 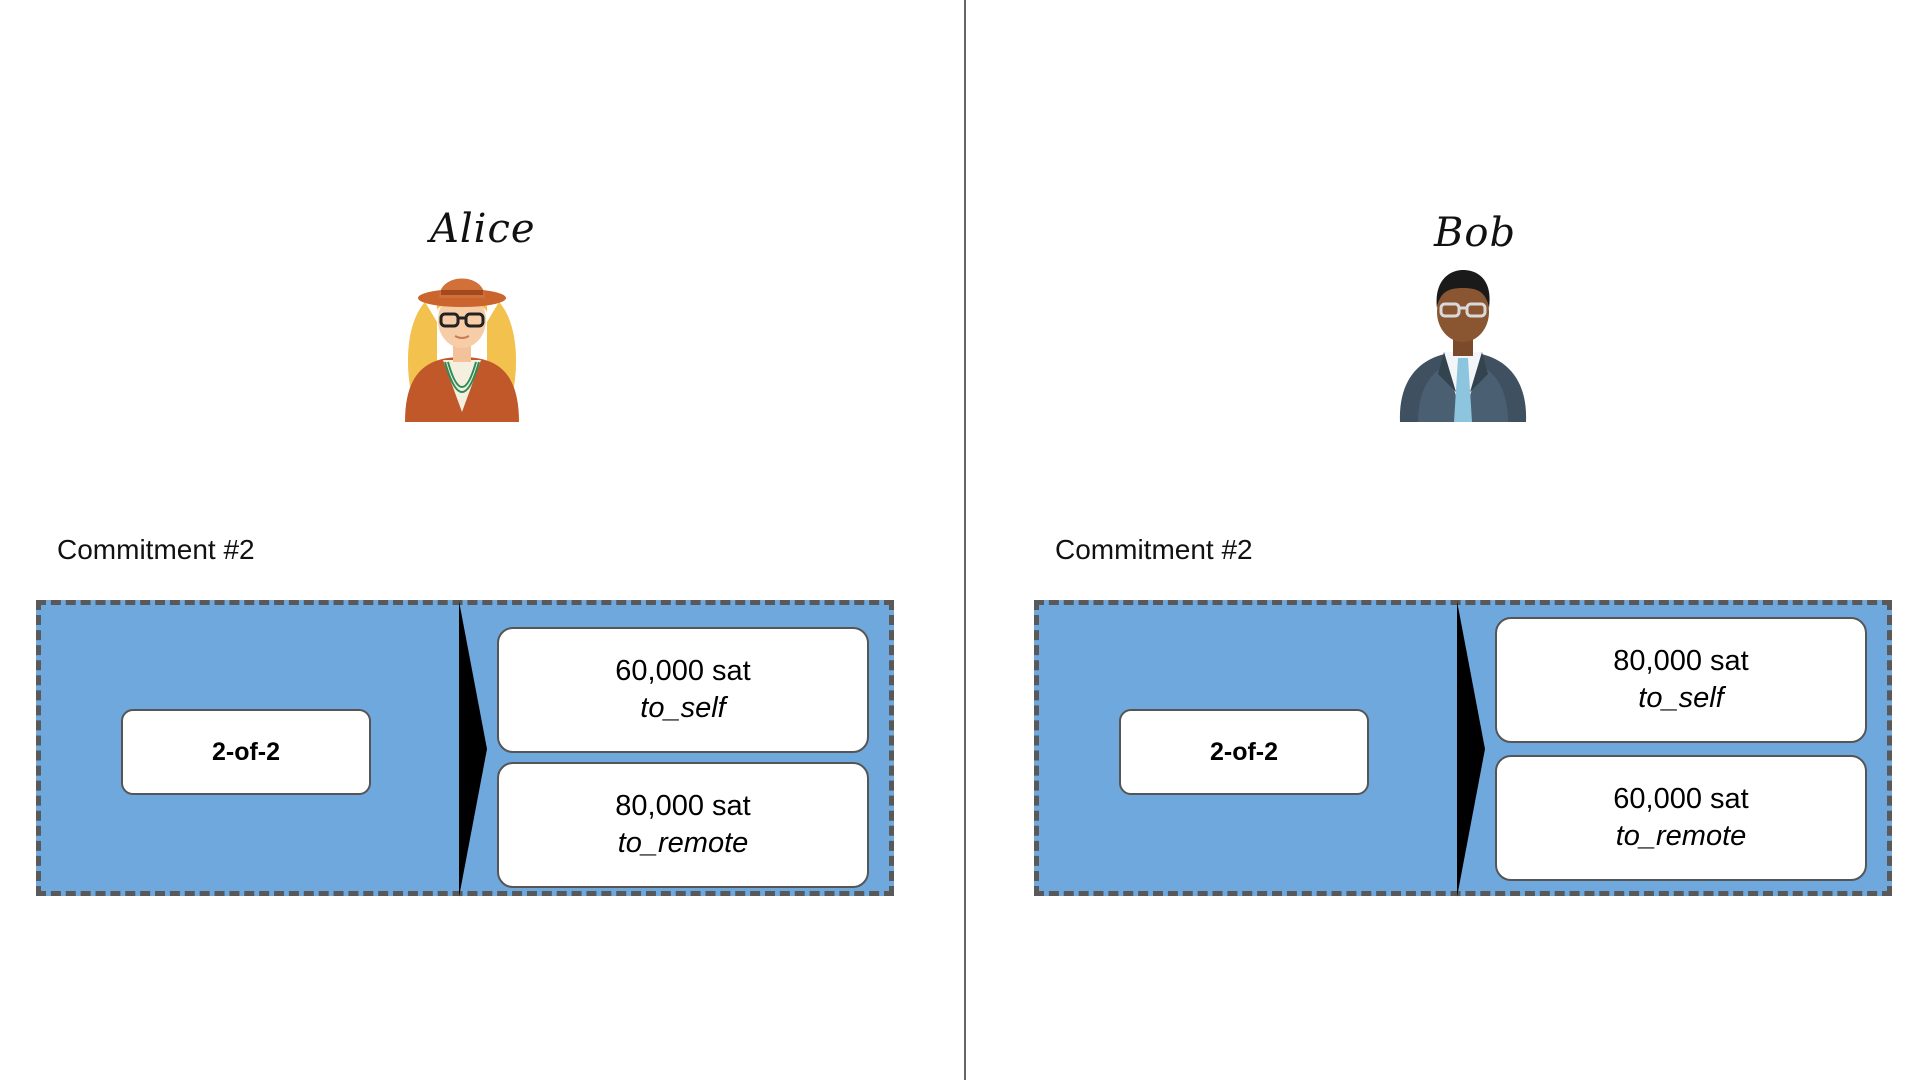 I want to click on man-avatar-icon, so click(x=1463, y=346).